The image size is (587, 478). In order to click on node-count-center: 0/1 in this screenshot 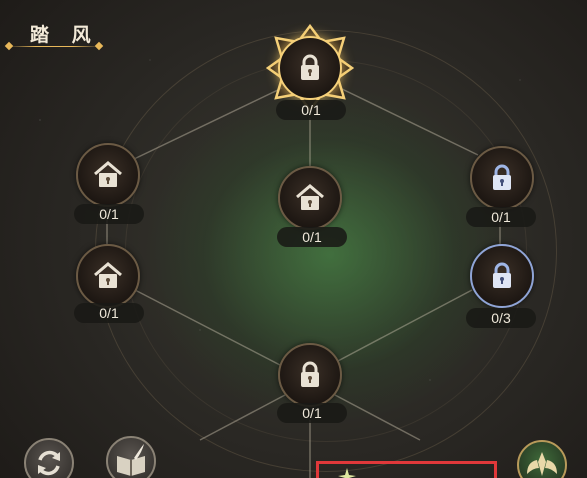, I will do `click(312, 237)`.